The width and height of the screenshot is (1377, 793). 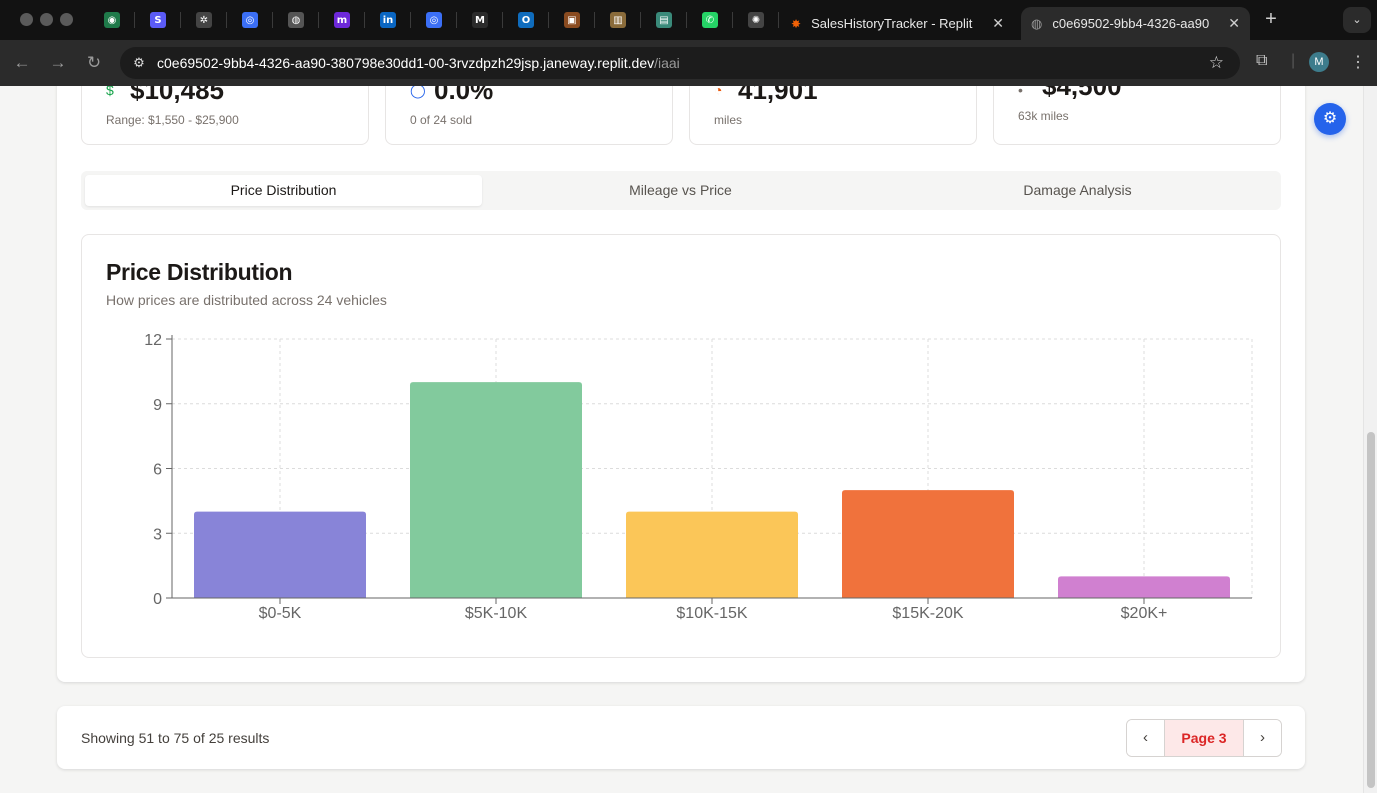 I want to click on stat-value: 0.0%, so click(x=464, y=95).